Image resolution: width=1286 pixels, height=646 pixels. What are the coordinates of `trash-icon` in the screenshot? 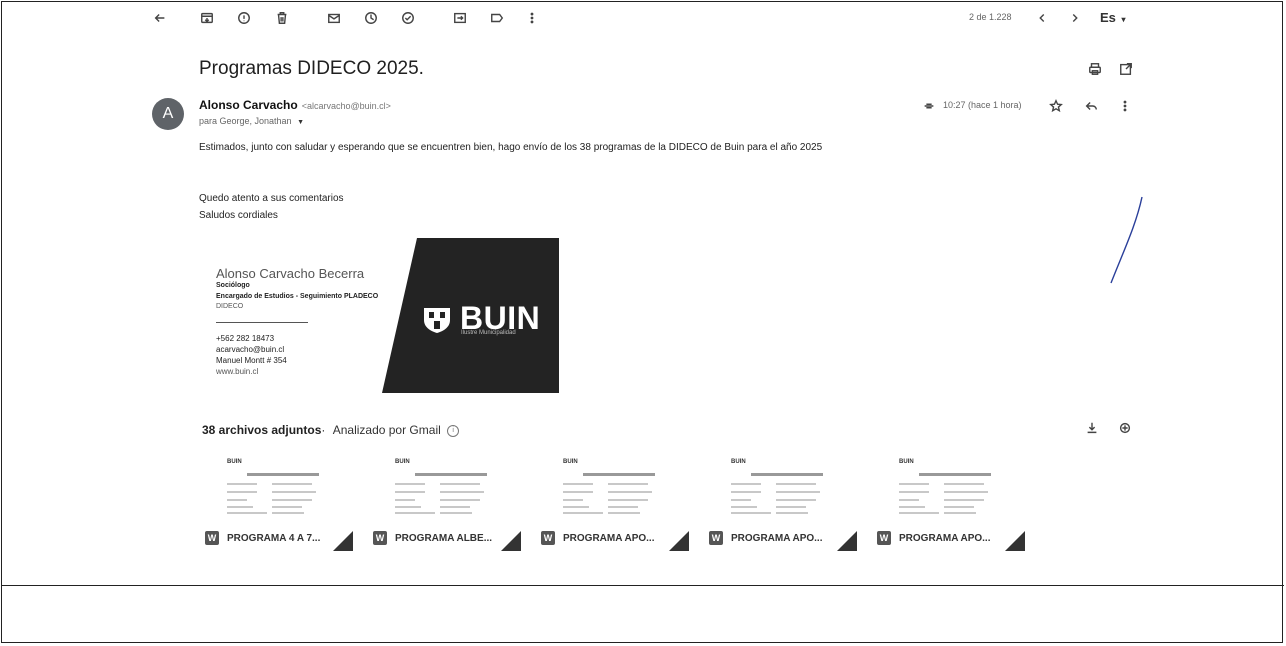 It's located at (282, 18).